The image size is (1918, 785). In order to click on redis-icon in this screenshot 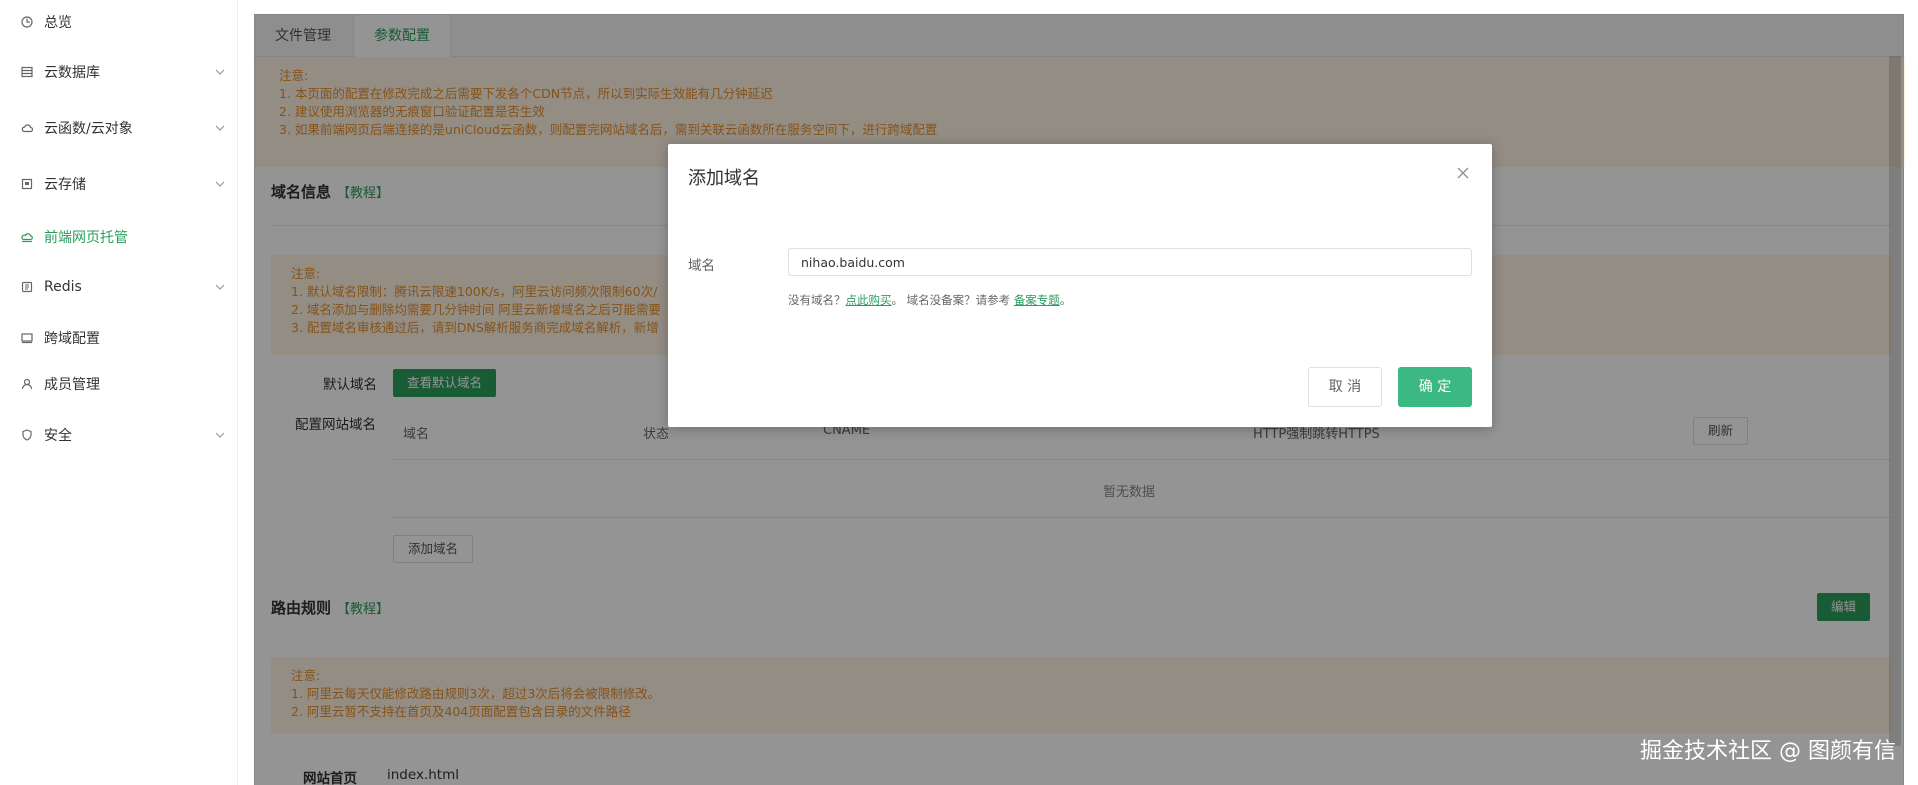, I will do `click(27, 287)`.